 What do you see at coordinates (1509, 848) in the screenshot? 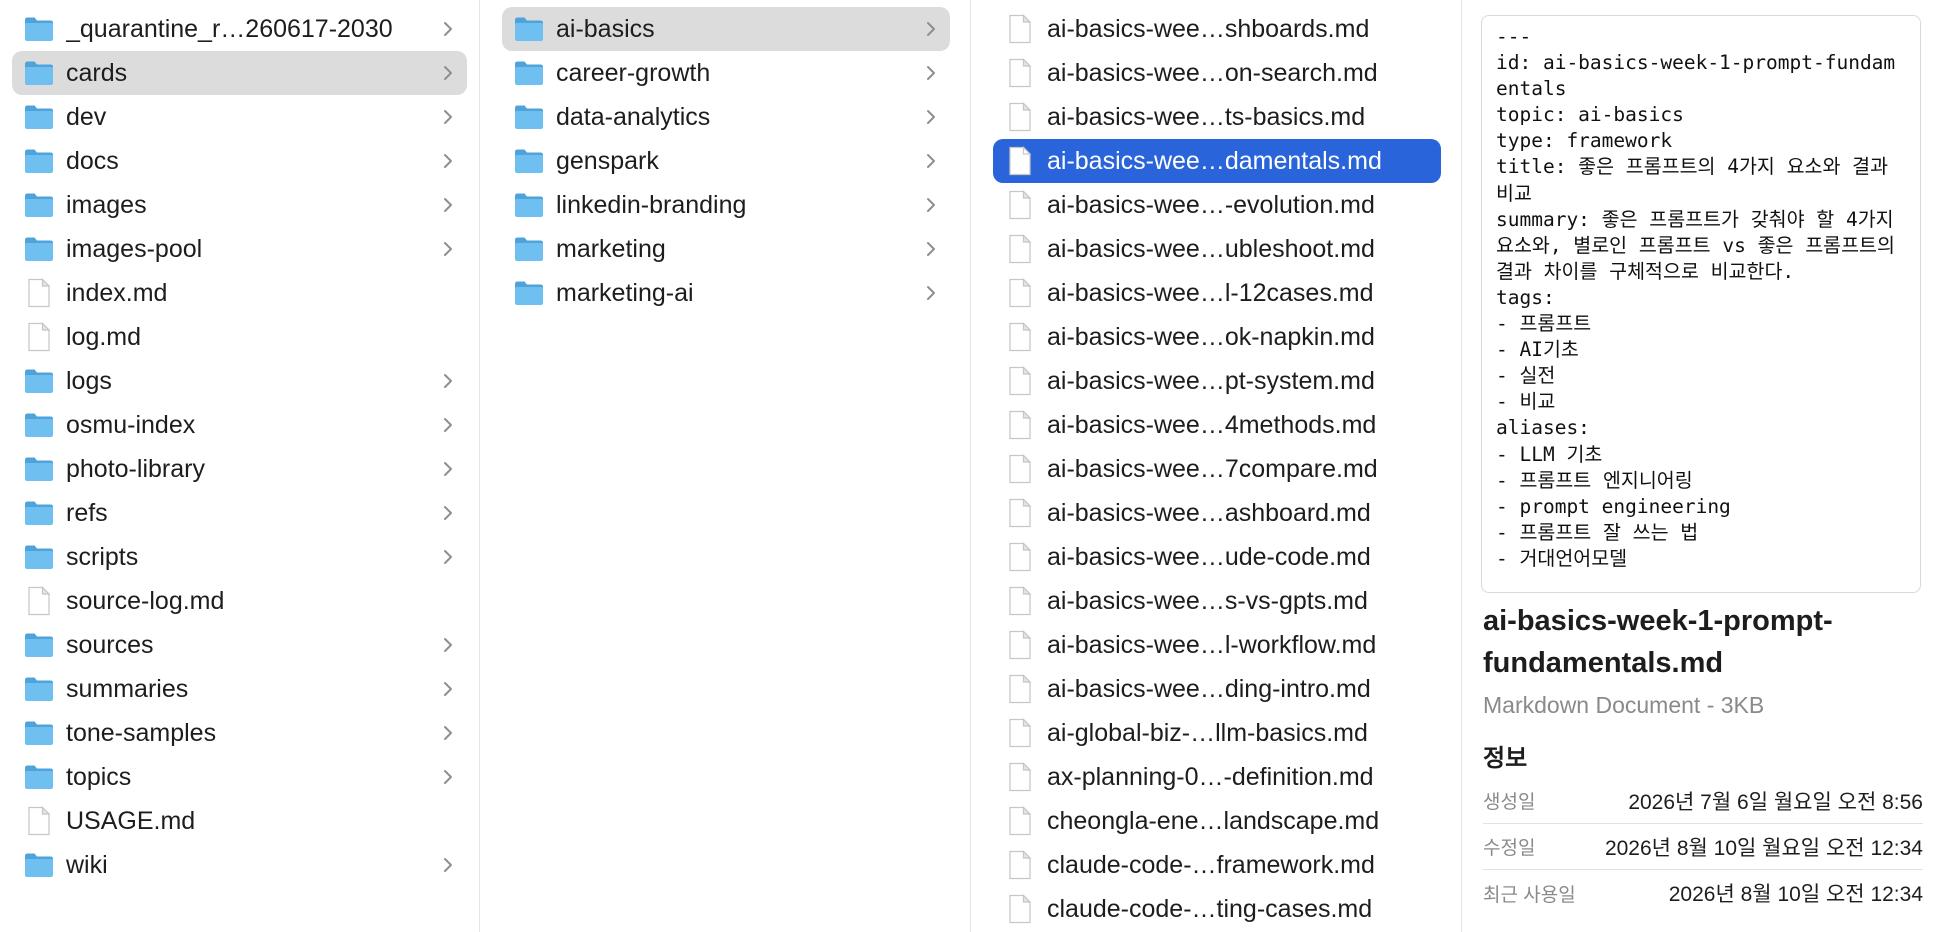
I see `meta-key: 수정일` at bounding box center [1509, 848].